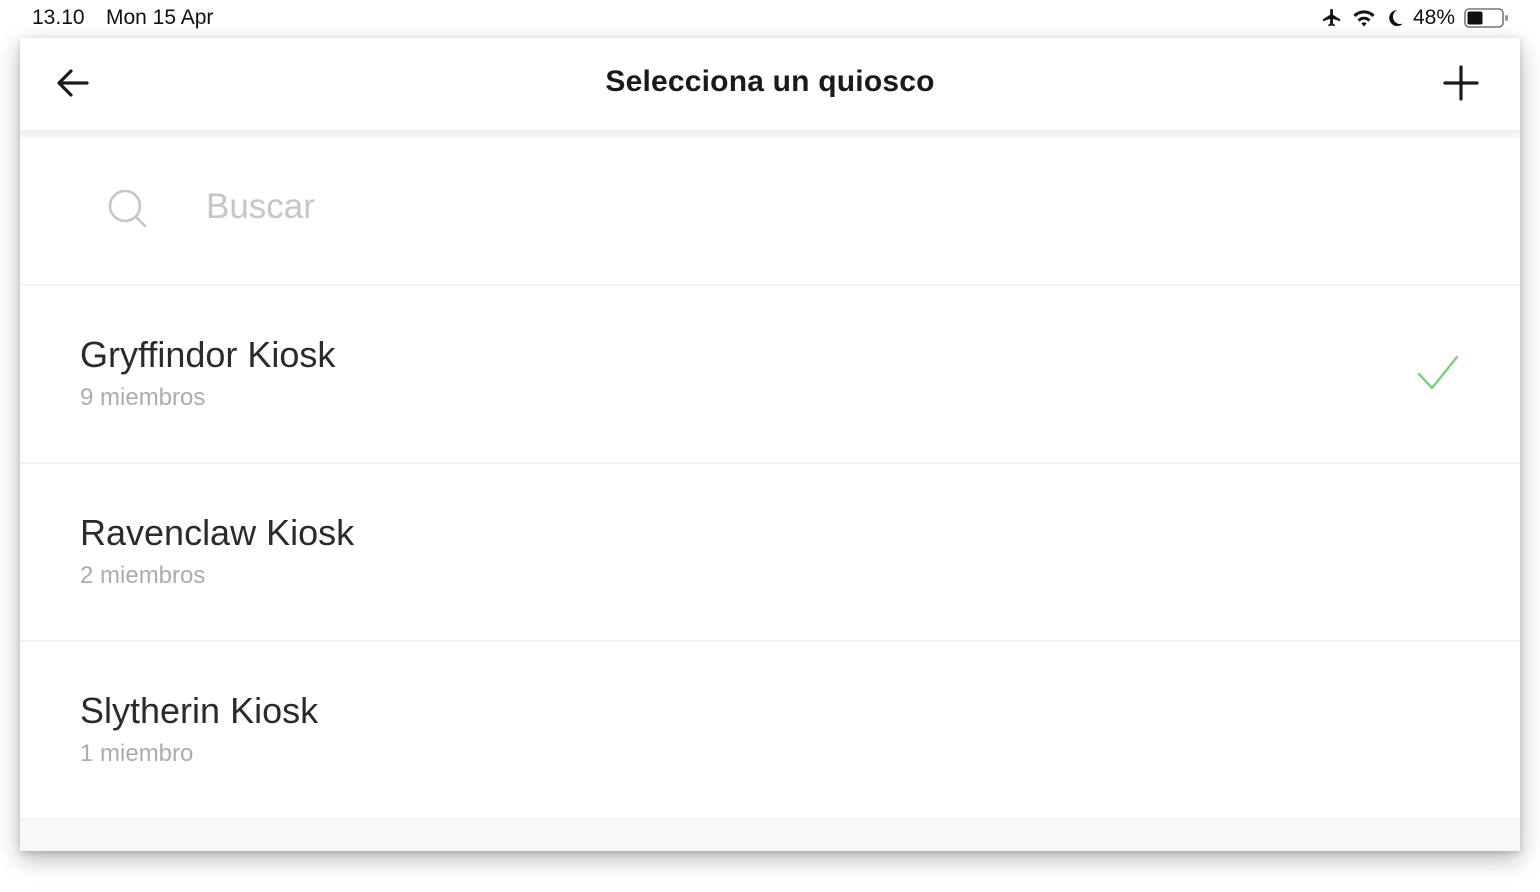 This screenshot has height=892, width=1540. What do you see at coordinates (137, 753) in the screenshot?
I see `kiosk-members: 1 miembro` at bounding box center [137, 753].